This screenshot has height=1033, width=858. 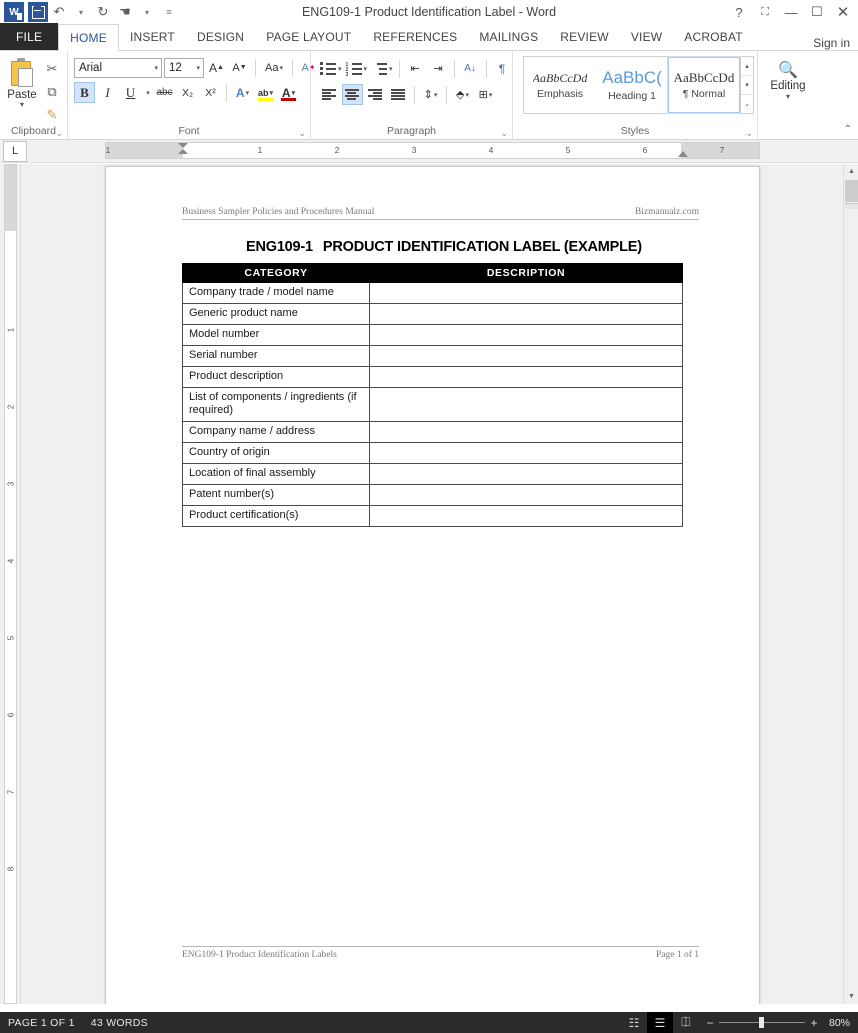 I want to click on grow-font-button: A ▲, so click(x=216, y=67).